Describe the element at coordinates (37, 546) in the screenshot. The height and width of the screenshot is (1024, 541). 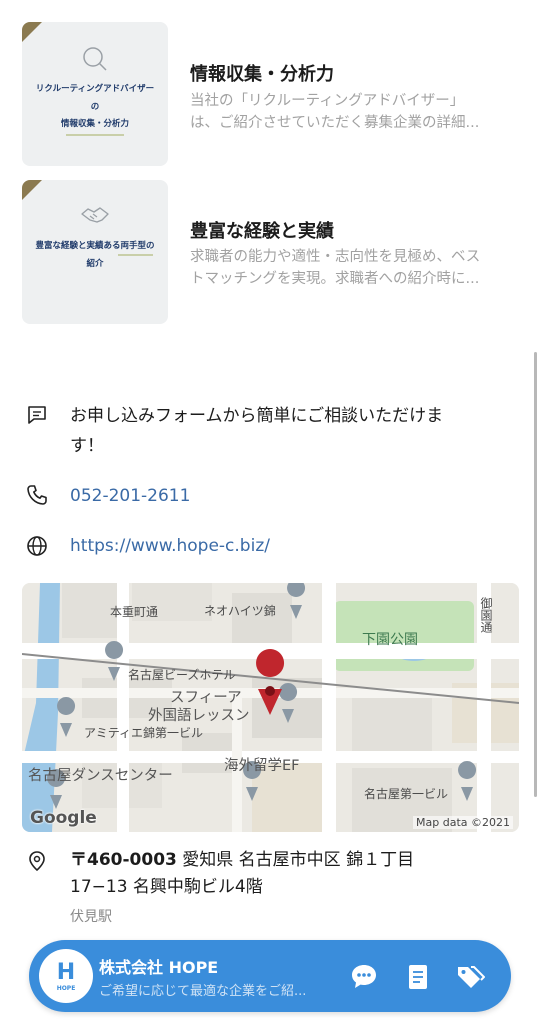
I see `globe-icon` at that location.